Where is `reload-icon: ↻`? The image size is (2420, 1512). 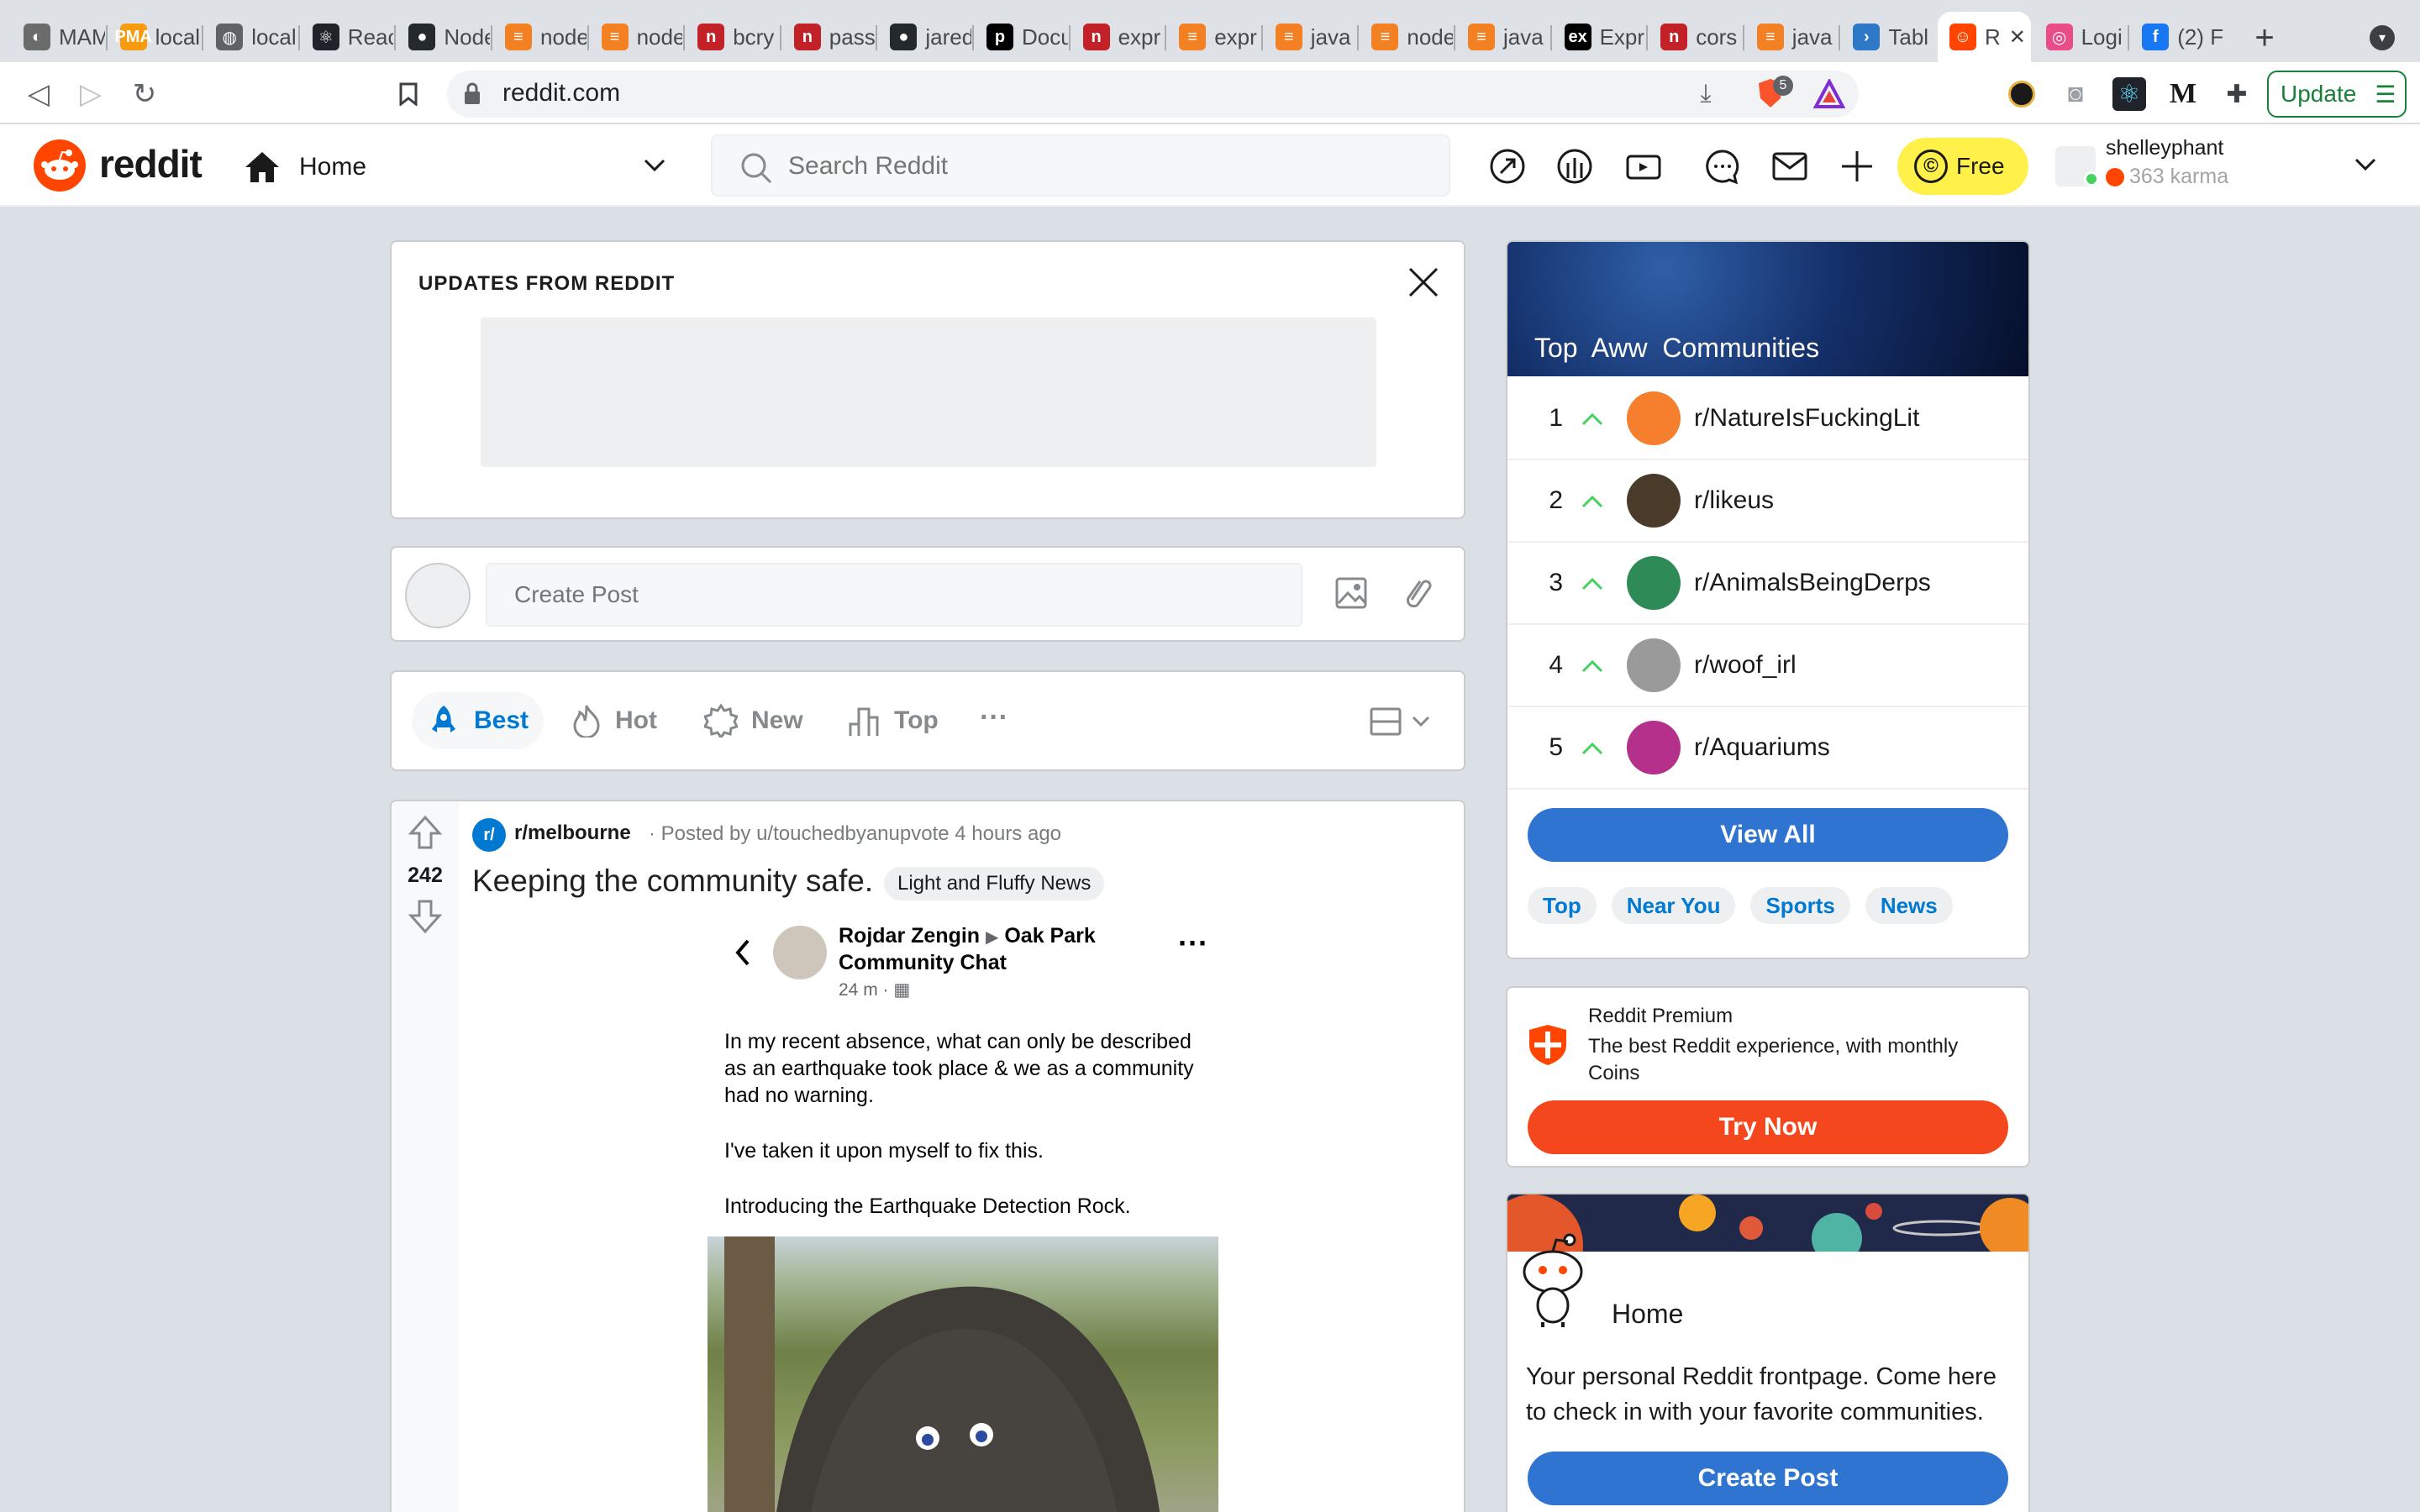 reload-icon: ↻ is located at coordinates (144, 94).